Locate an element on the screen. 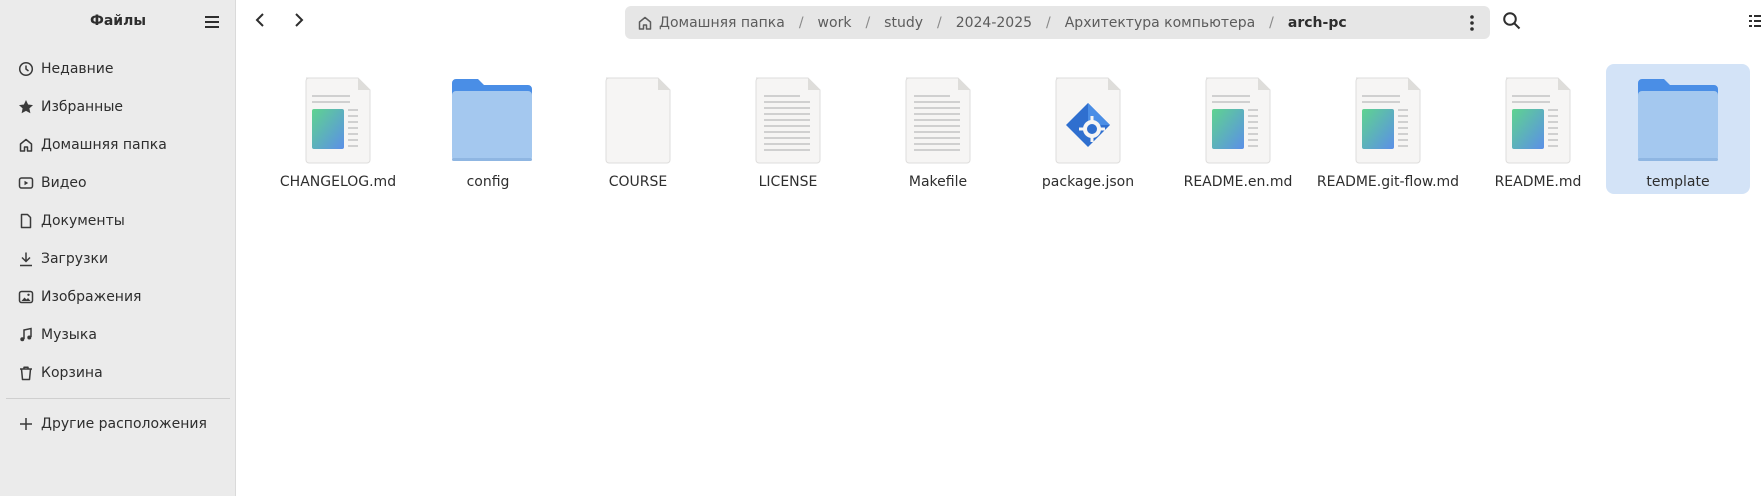  hamburger-menu-icon is located at coordinates (212, 22).